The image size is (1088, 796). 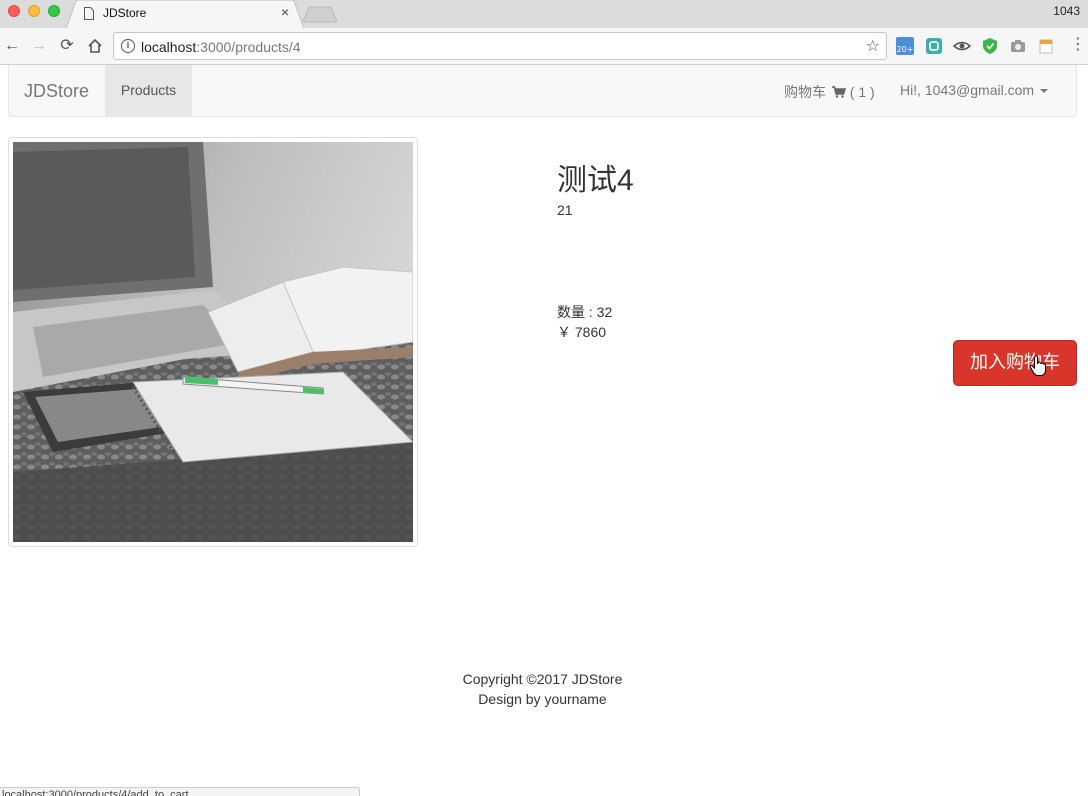 I want to click on nav-products-link: Products, so click(x=148, y=90).